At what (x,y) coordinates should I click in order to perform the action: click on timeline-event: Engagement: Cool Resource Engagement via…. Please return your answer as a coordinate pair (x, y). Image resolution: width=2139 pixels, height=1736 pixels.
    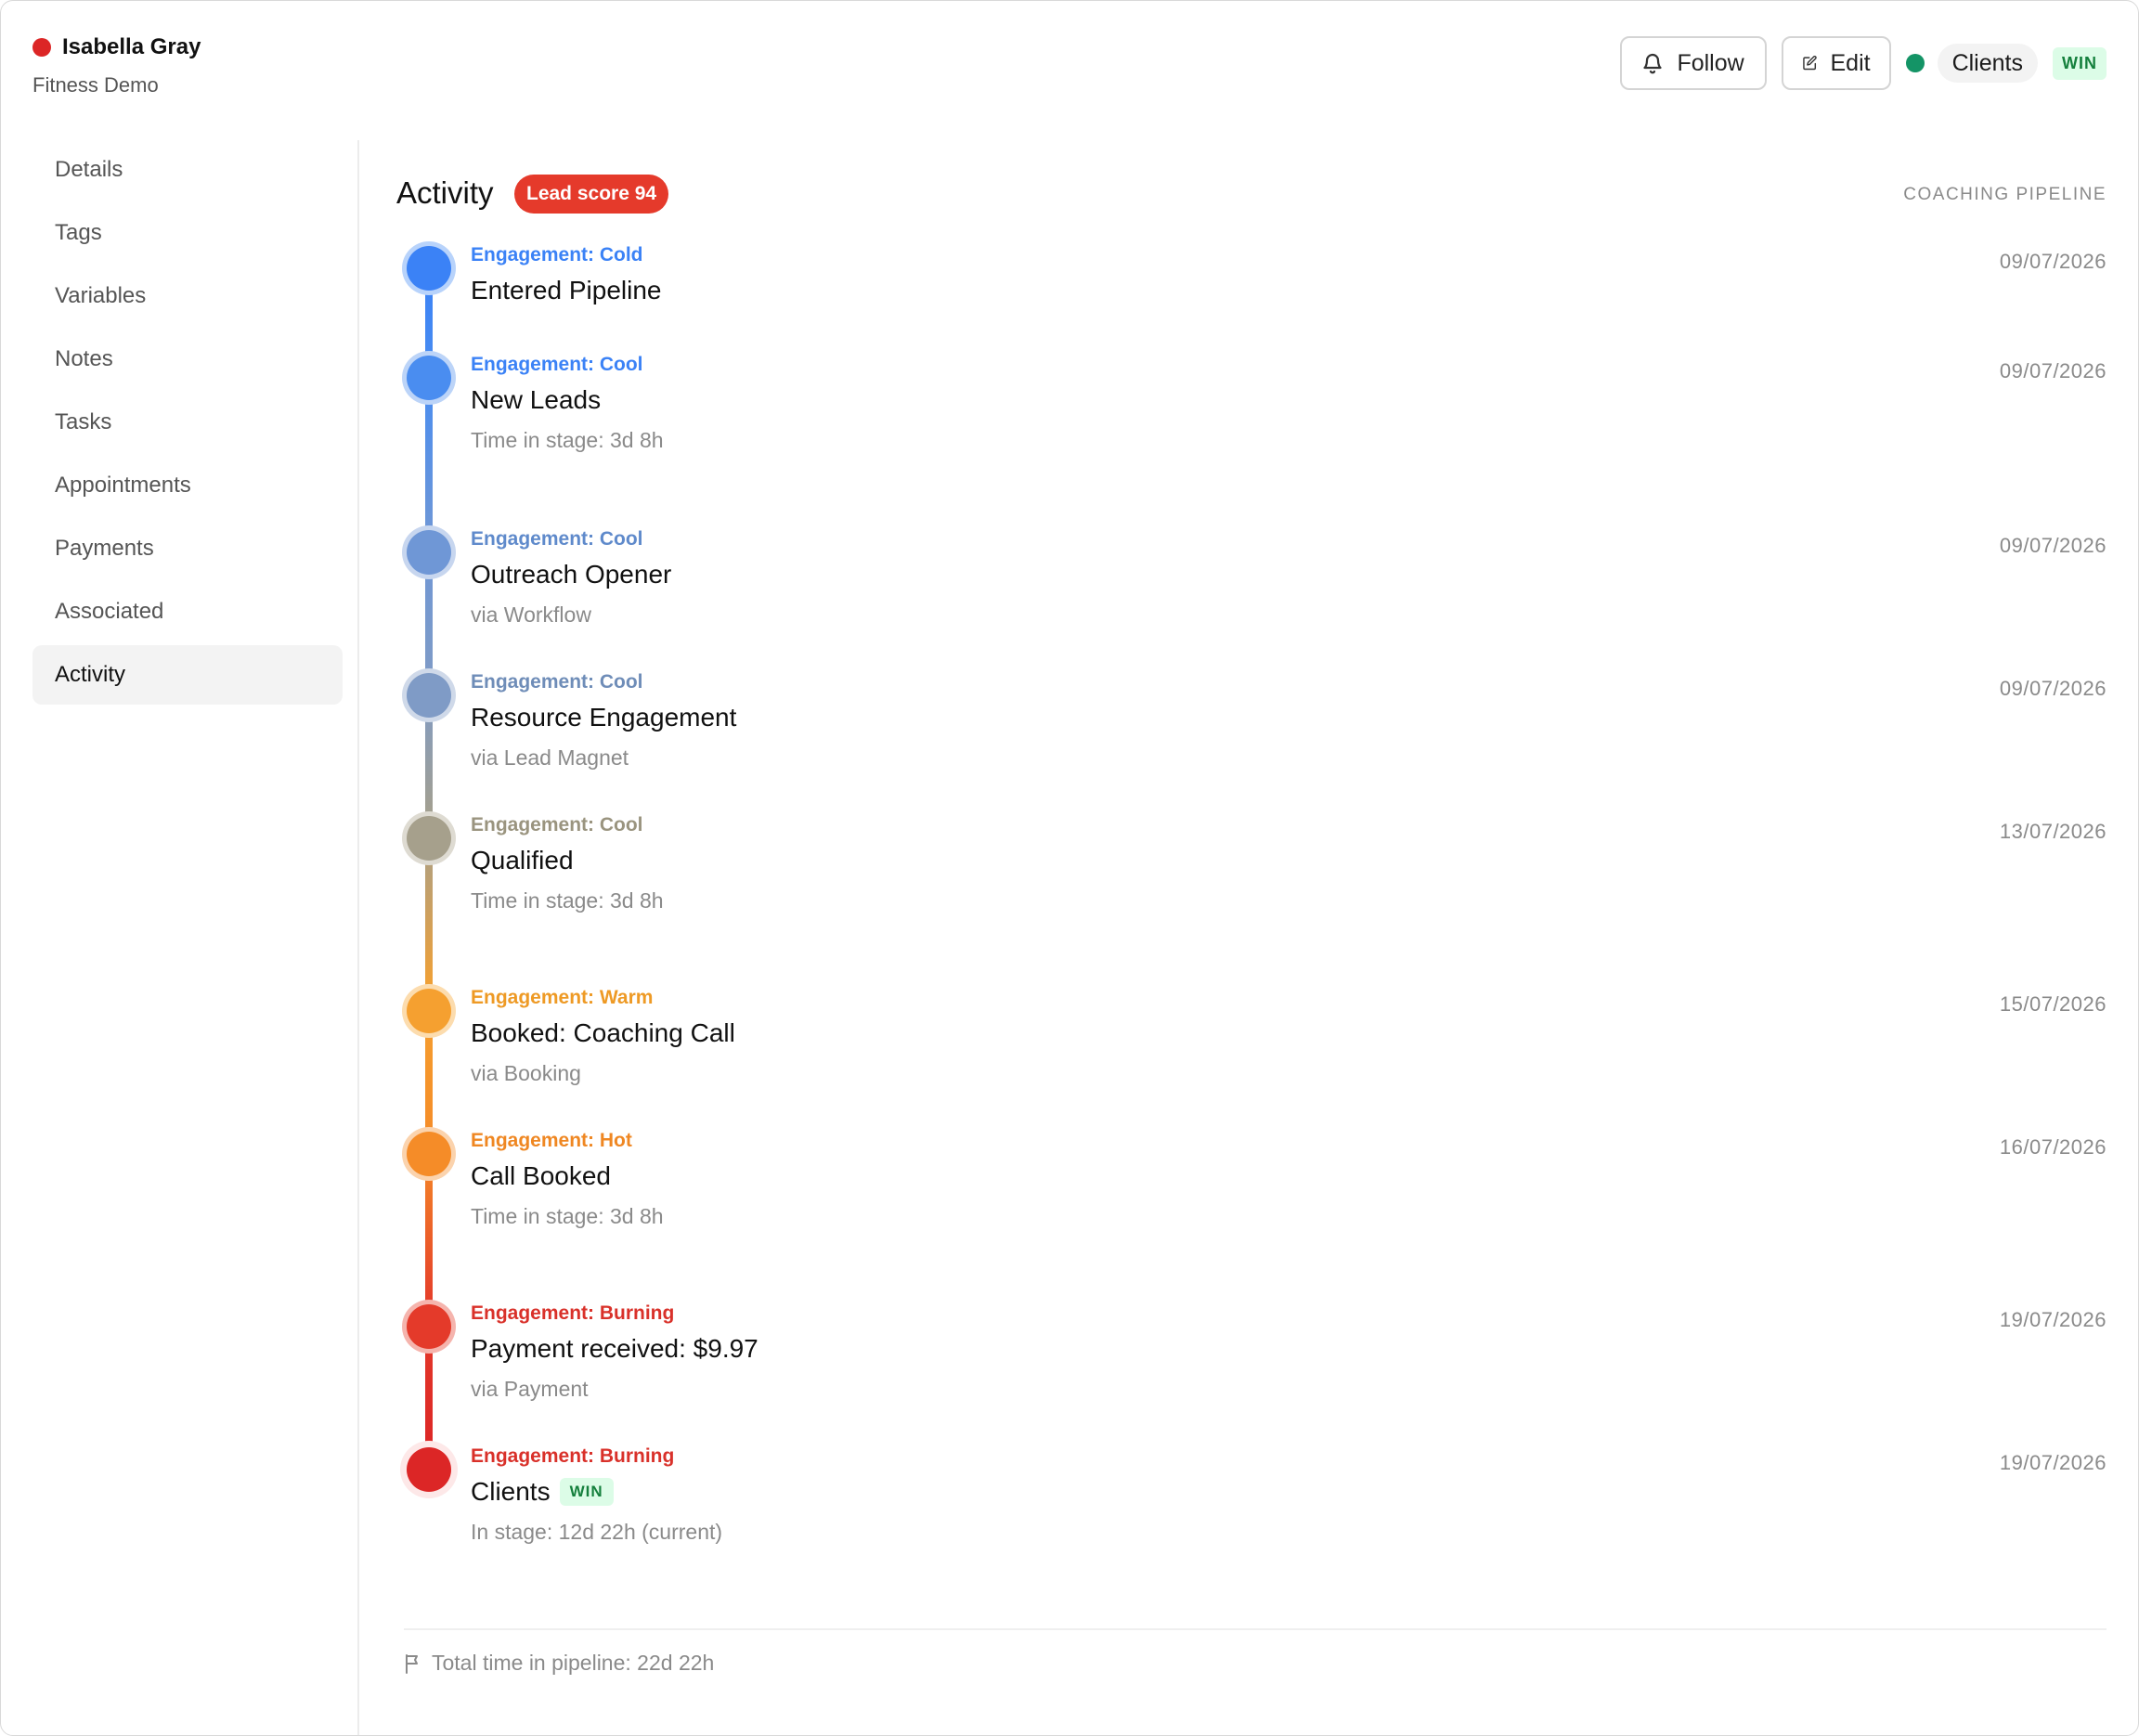
    Looking at the image, I should click on (1289, 721).